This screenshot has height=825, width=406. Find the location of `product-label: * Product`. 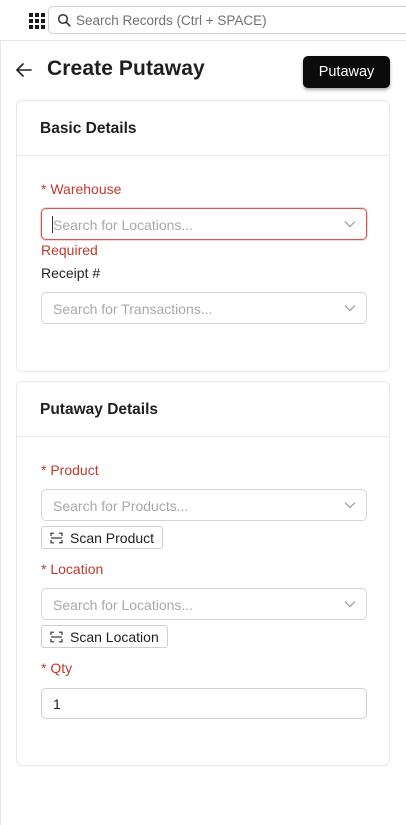

product-label: * Product is located at coordinates (70, 470).